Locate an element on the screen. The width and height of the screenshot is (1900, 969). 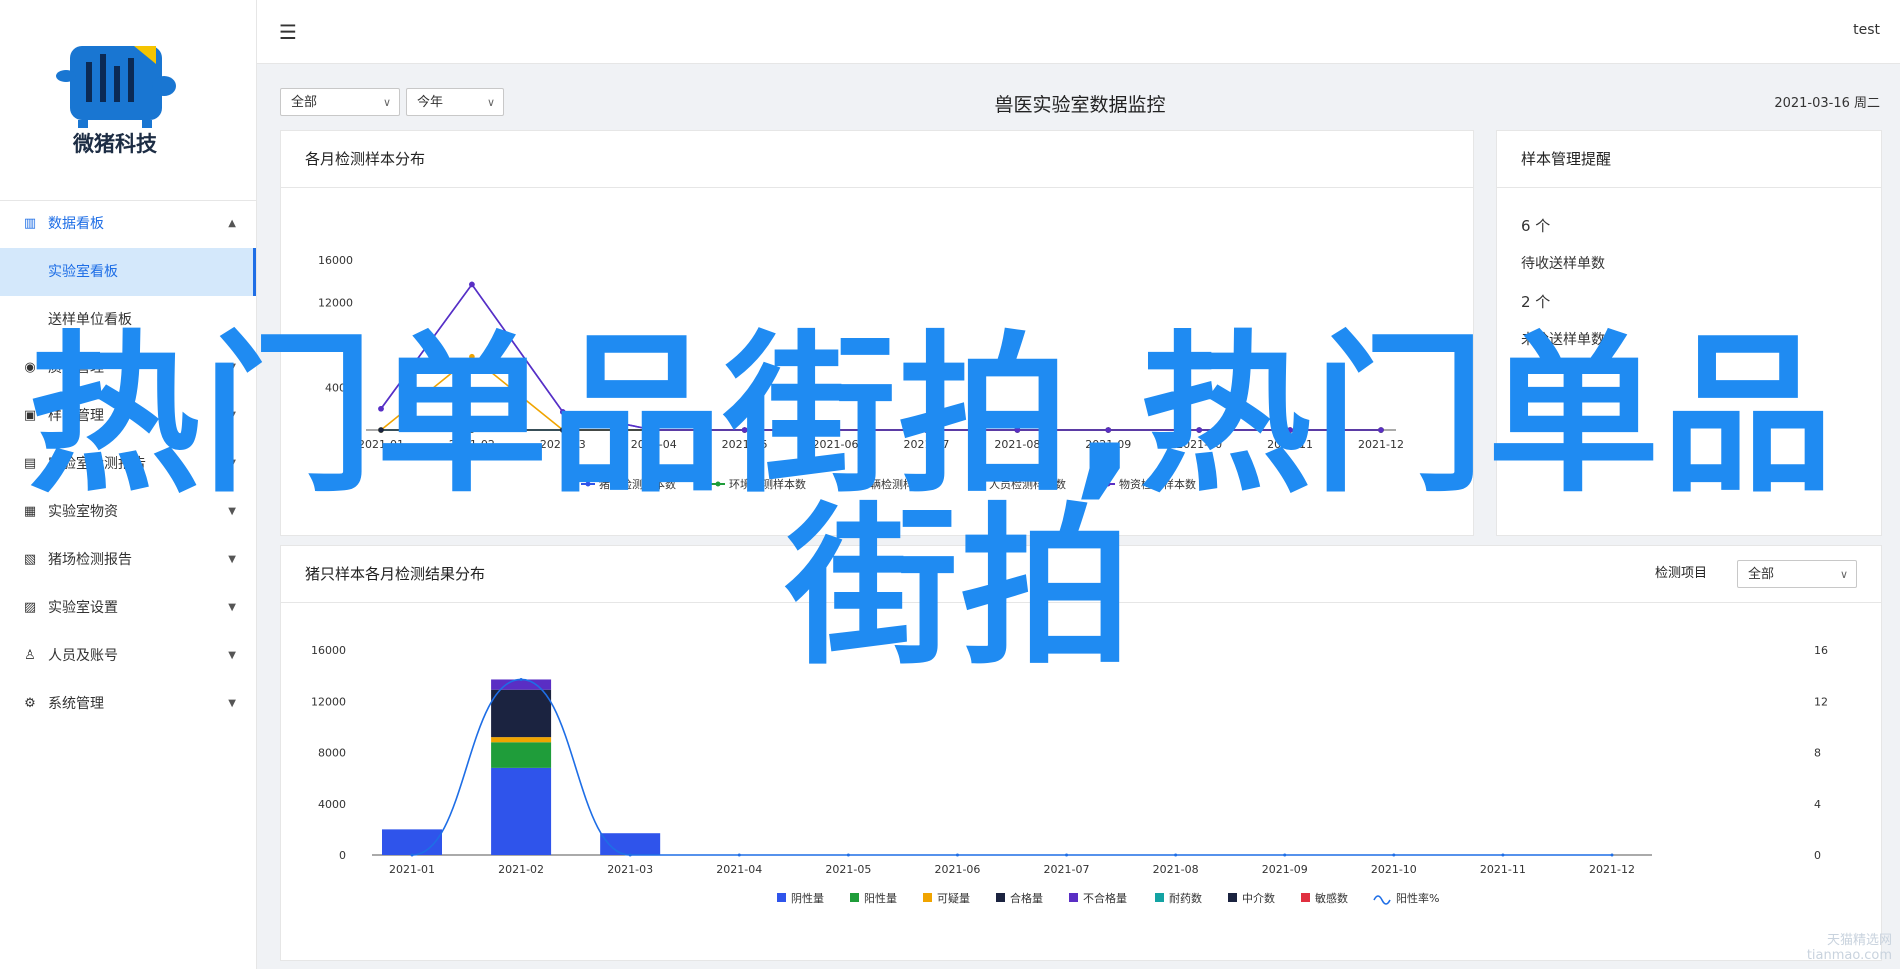
y2-tick-label: 0 is located at coordinates (1817, 855).